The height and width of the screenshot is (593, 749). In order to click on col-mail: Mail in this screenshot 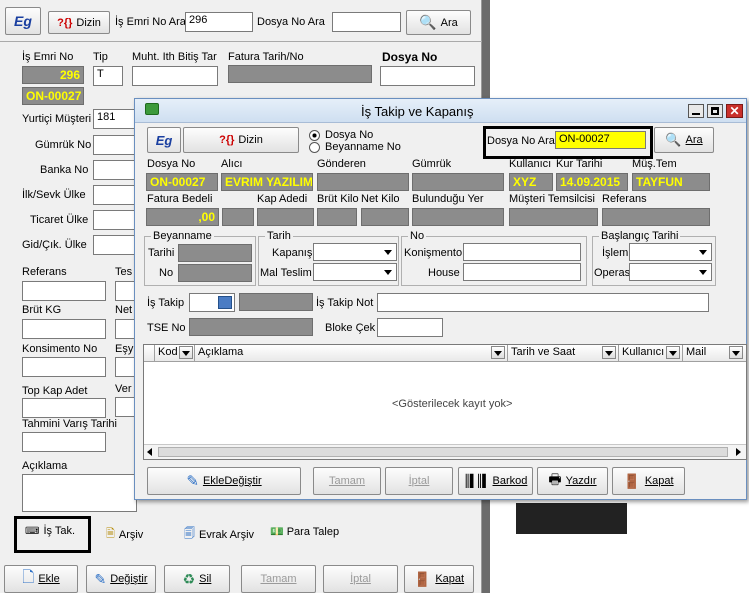, I will do `click(714, 353)`.